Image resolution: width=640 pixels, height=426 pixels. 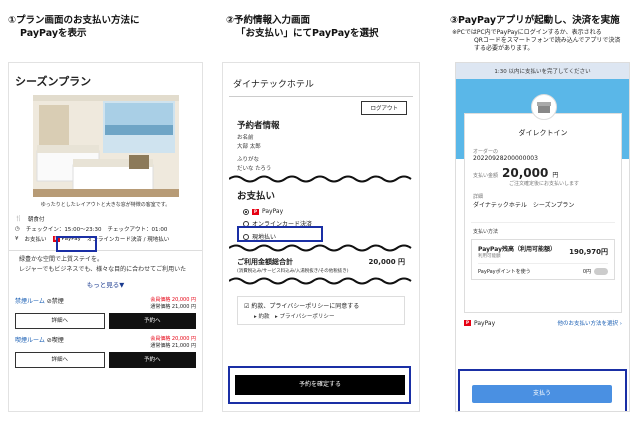 What do you see at coordinates (544, 184) in the screenshot?
I see `tax-note: ご注文確定後にお支払いします` at bounding box center [544, 184].